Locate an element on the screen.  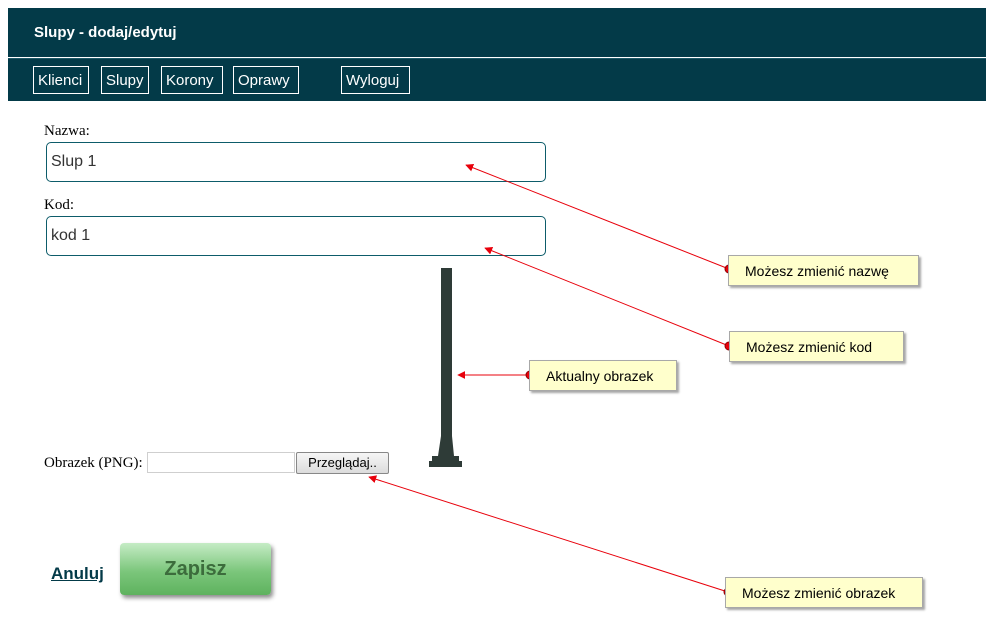
arrow-name is located at coordinates (597, 216).